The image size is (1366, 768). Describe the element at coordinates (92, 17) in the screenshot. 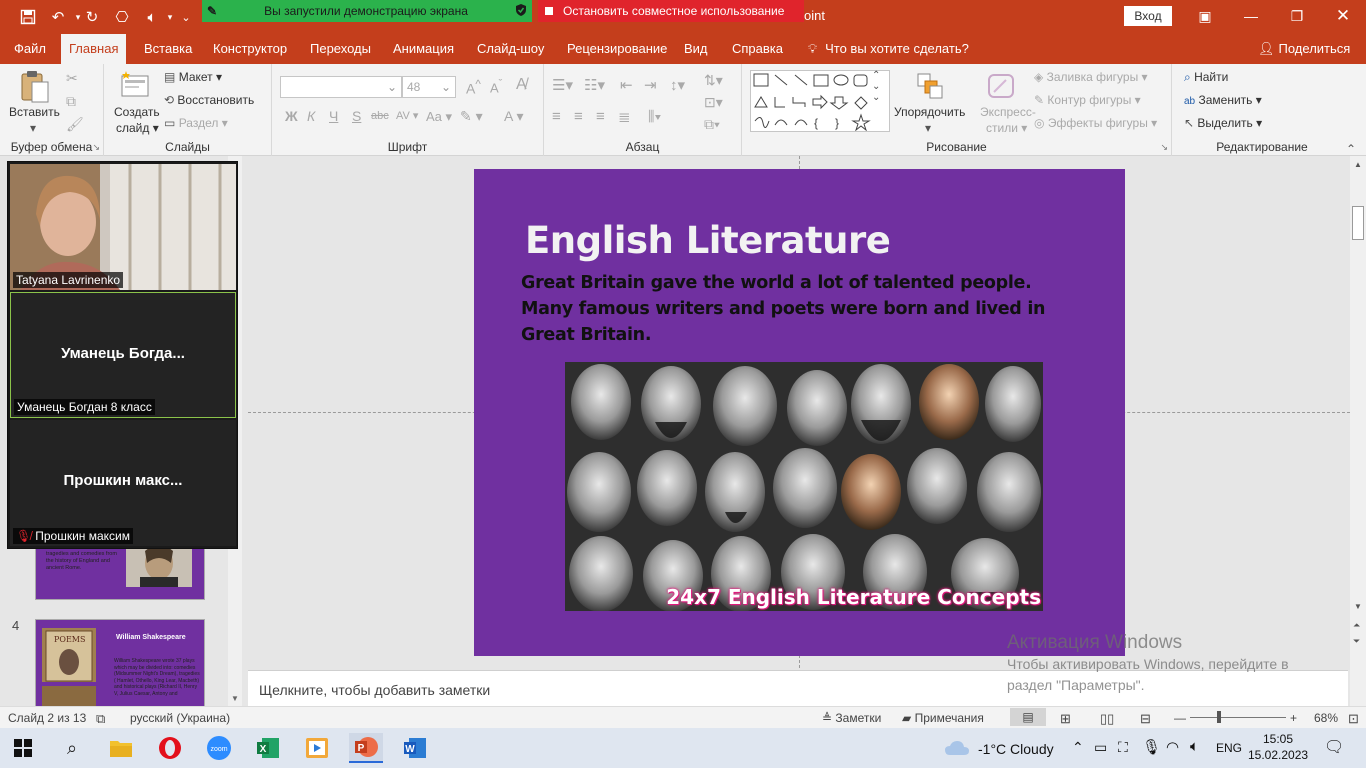

I see `redo-icon: ↻` at that location.